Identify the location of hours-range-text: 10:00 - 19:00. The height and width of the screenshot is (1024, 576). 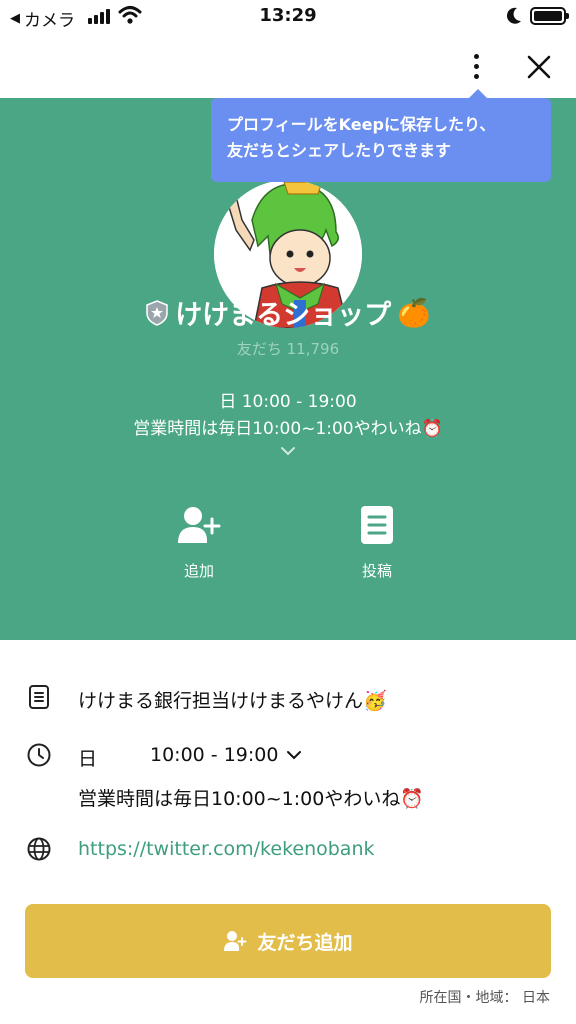
(214, 755).